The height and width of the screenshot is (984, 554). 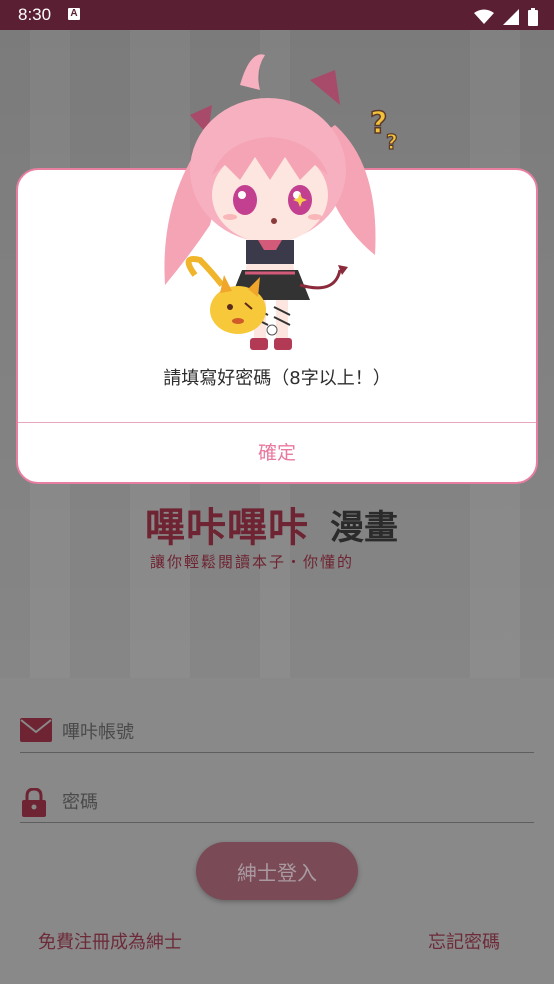 I want to click on register-link: 免費注冊成為紳士, so click(x=110, y=941).